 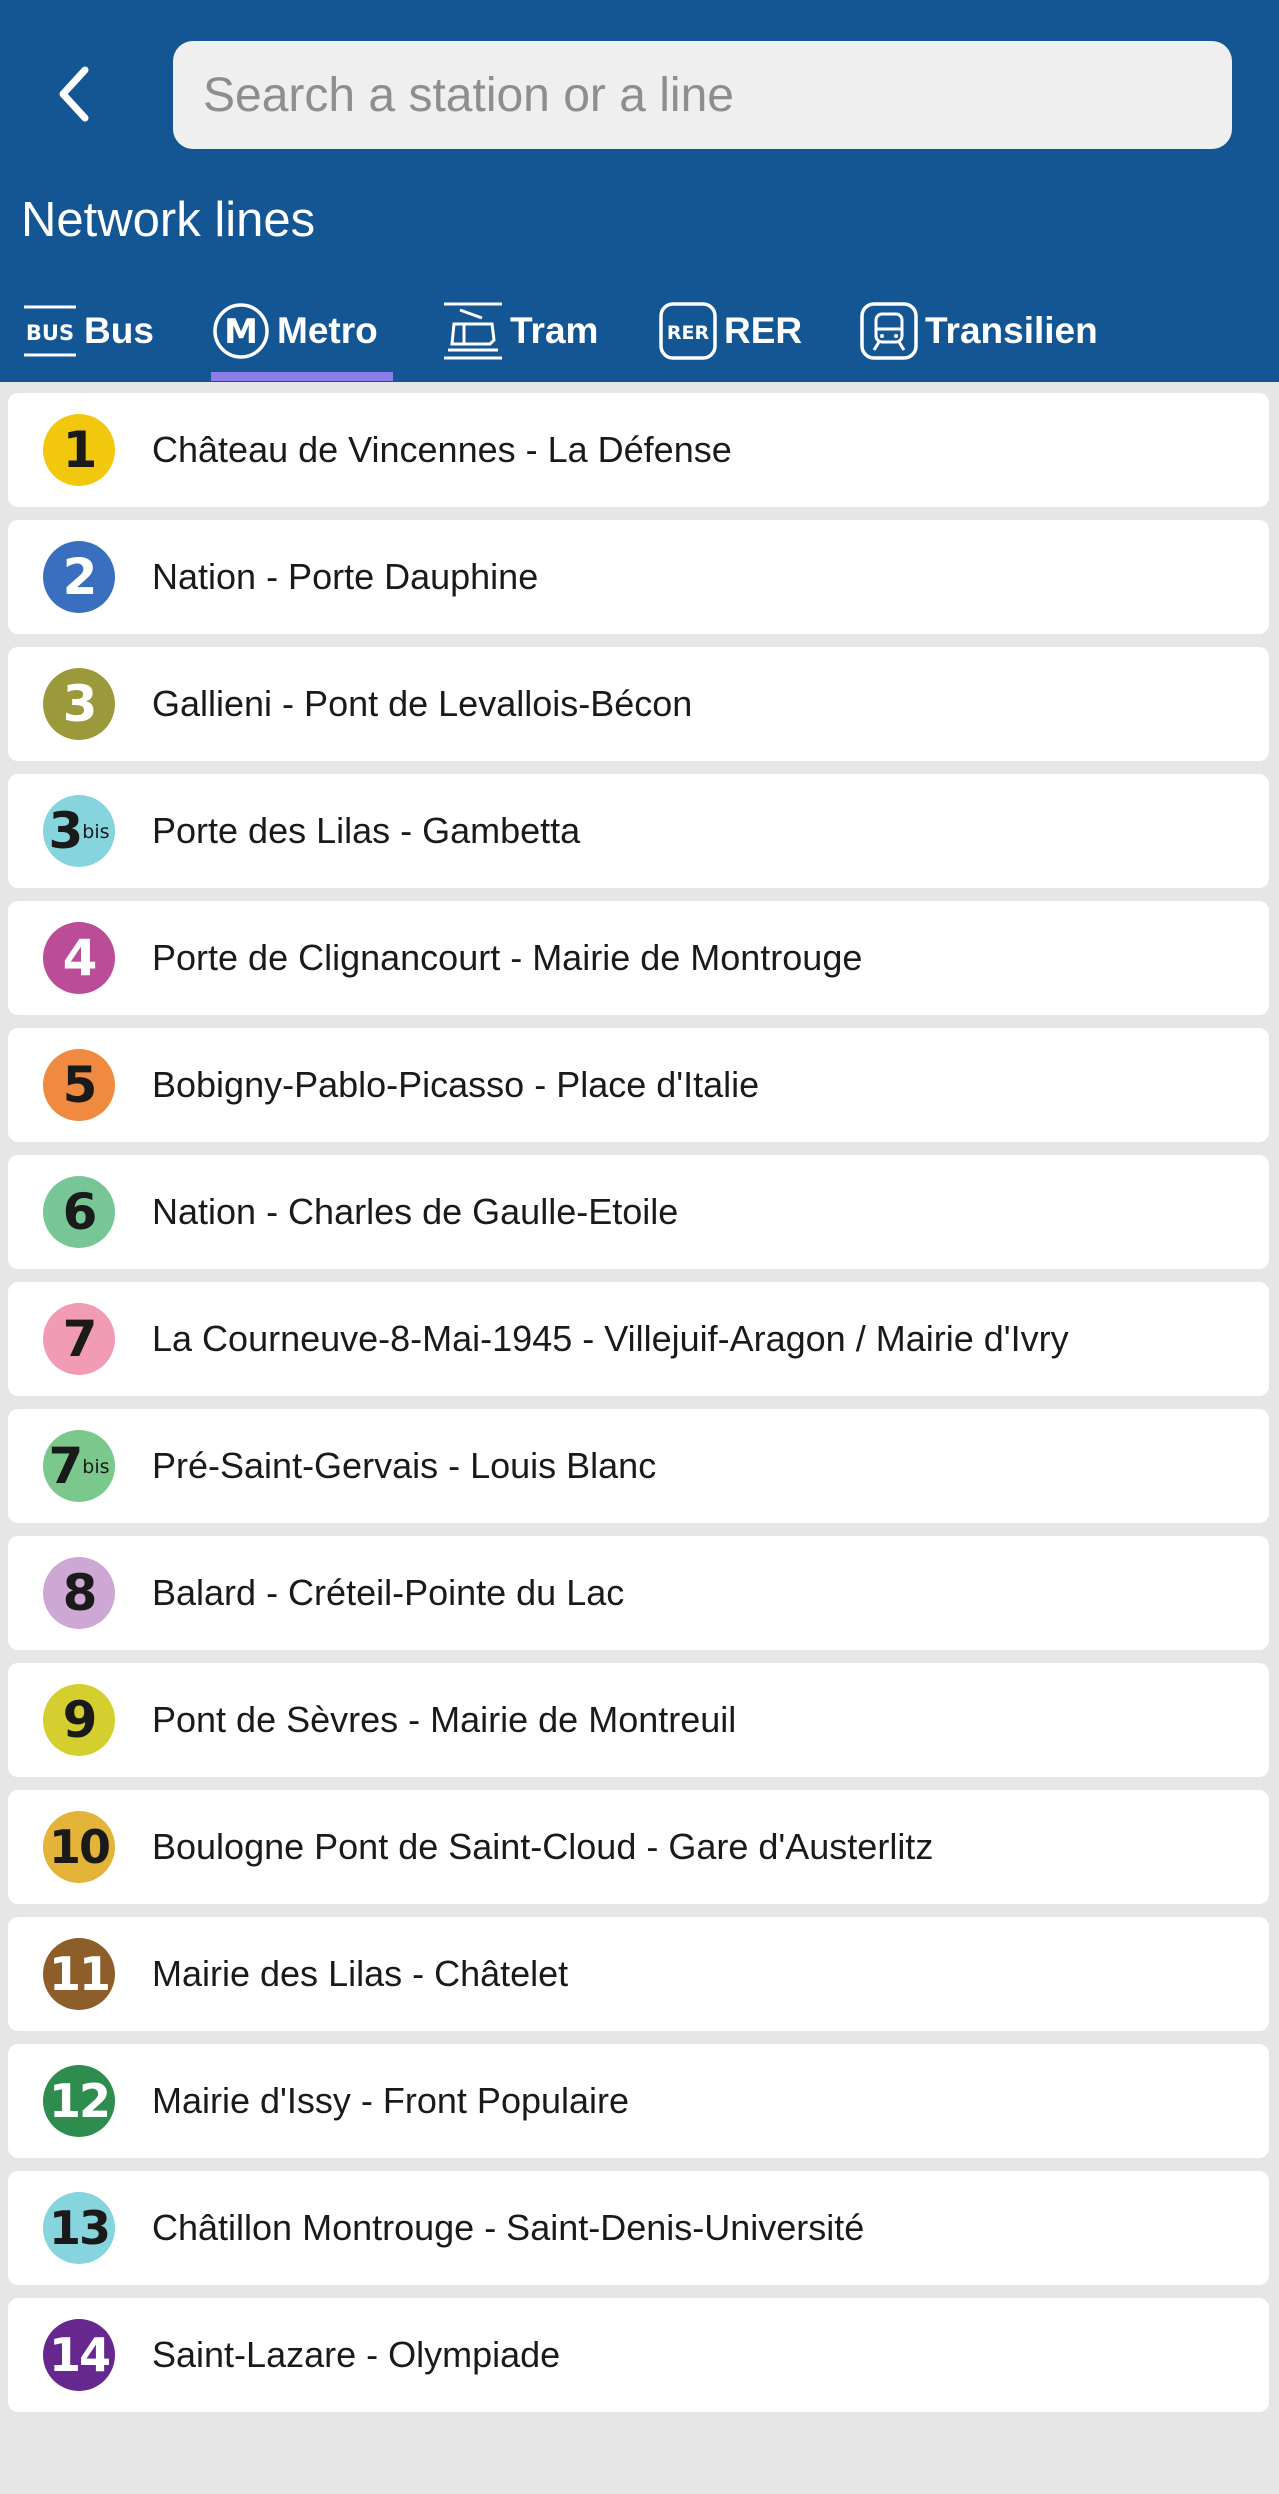 What do you see at coordinates (366, 830) in the screenshot?
I see `line-route-name: Porte des Lilas - Gambetta` at bounding box center [366, 830].